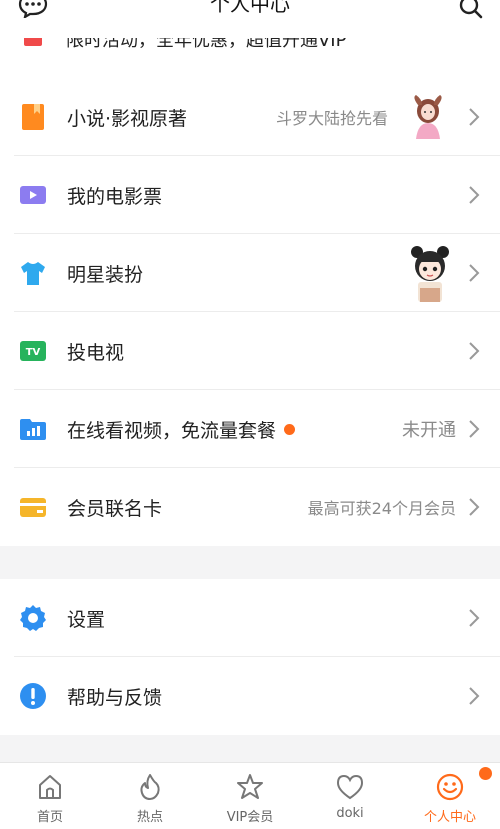 The image size is (500, 829). I want to click on menu-label-text: 在线看视频，免流量套餐, so click(172, 430).